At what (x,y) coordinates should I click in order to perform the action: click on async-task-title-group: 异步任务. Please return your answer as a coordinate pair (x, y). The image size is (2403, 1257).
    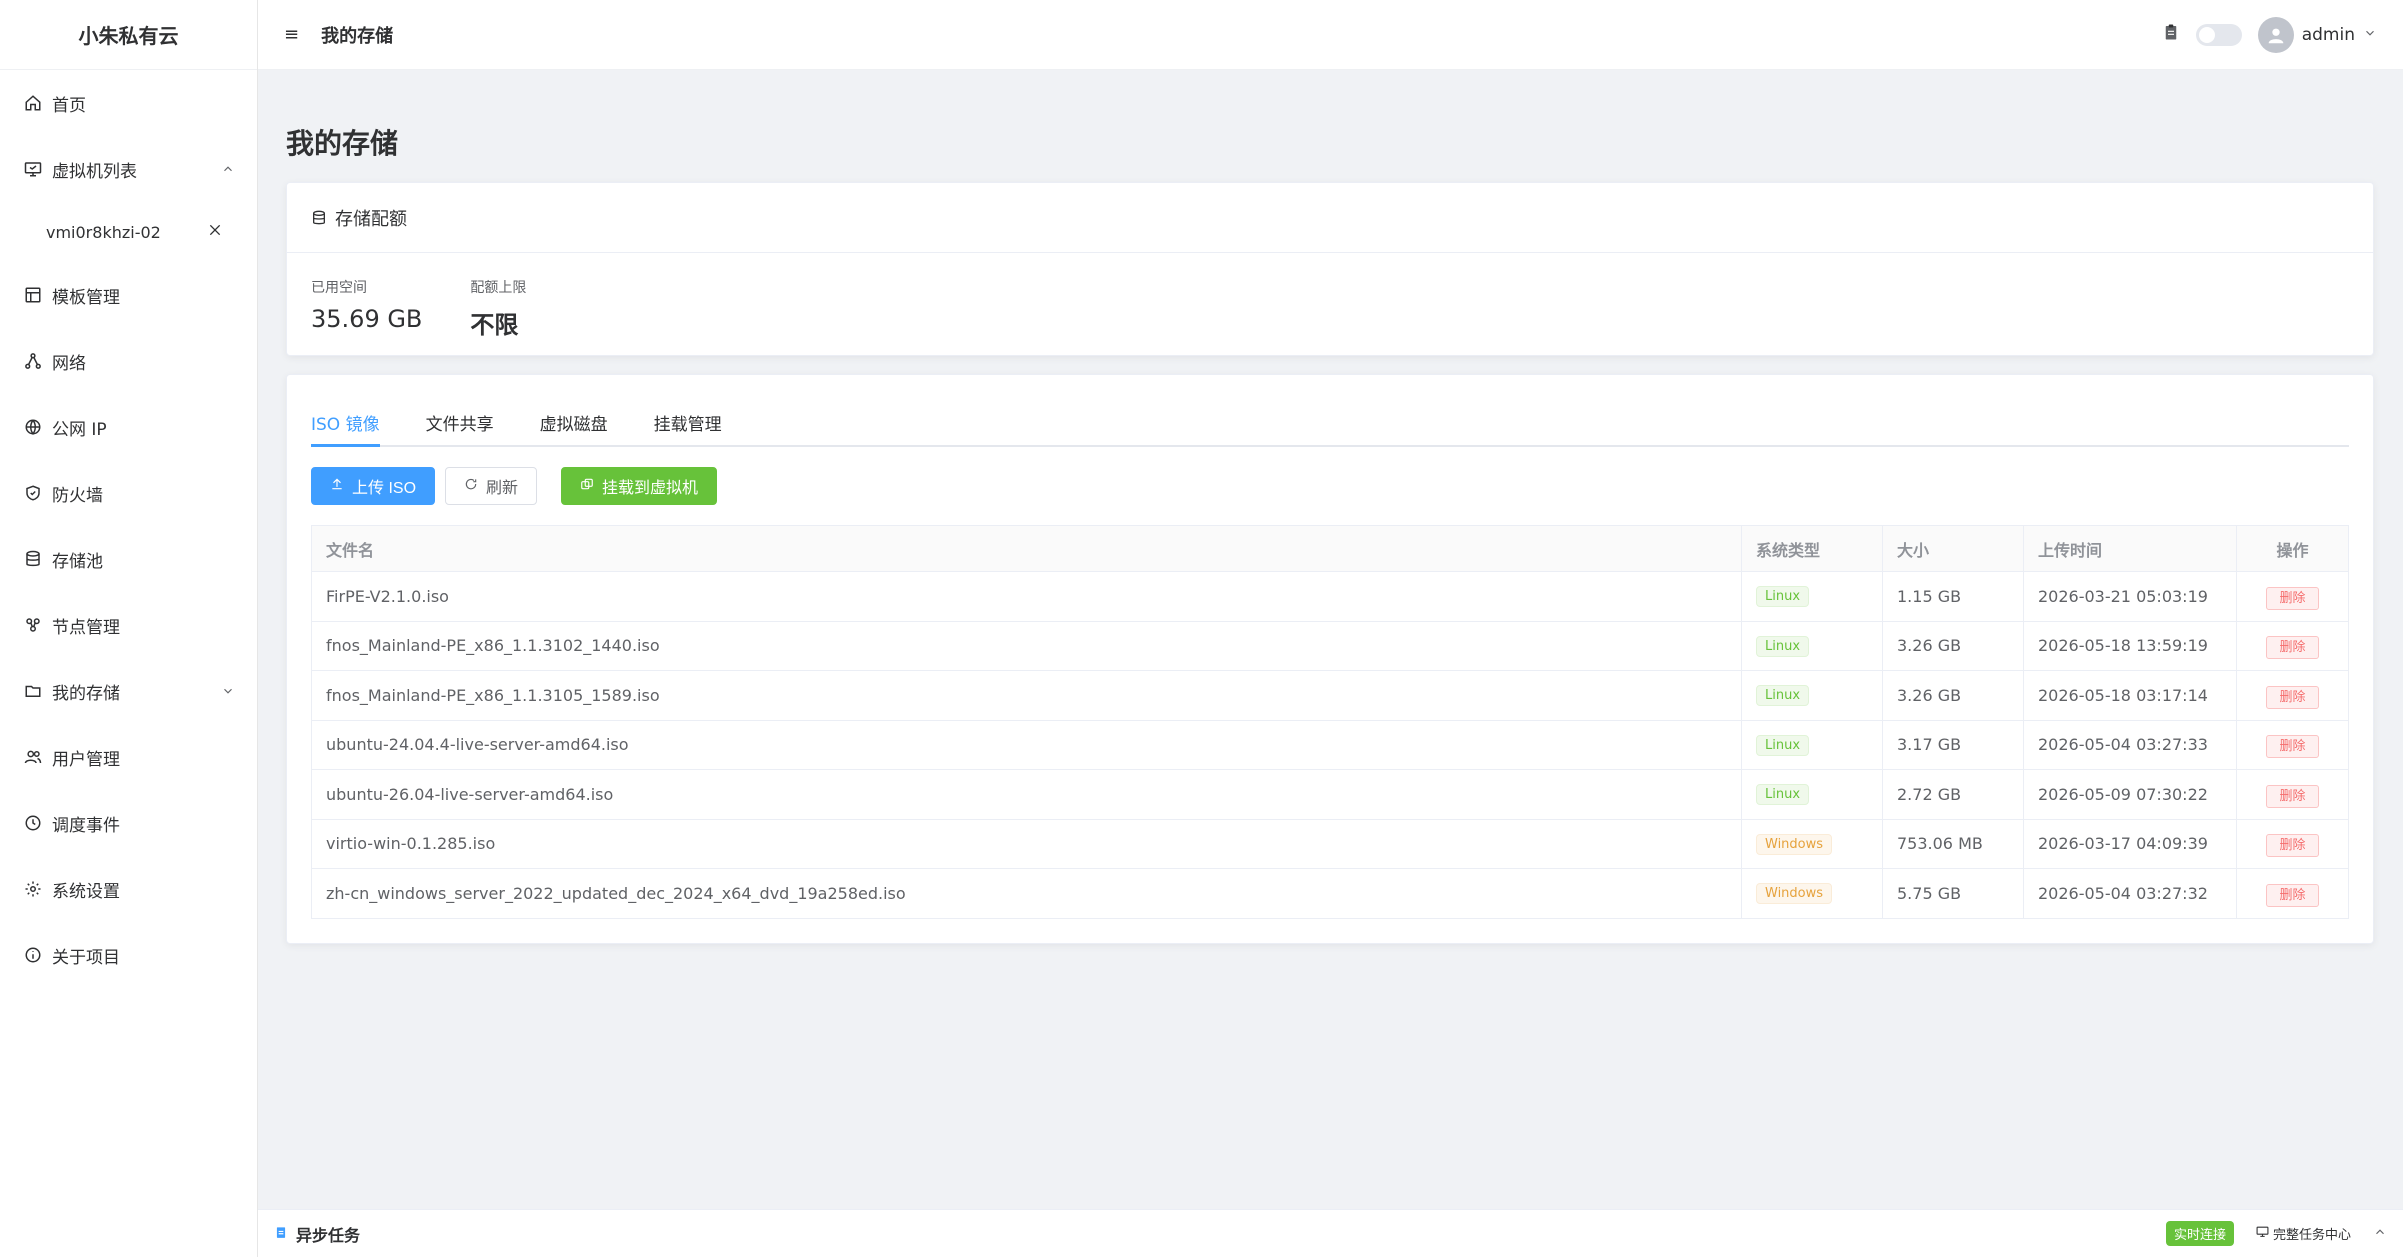
    Looking at the image, I should click on (1220, 1234).